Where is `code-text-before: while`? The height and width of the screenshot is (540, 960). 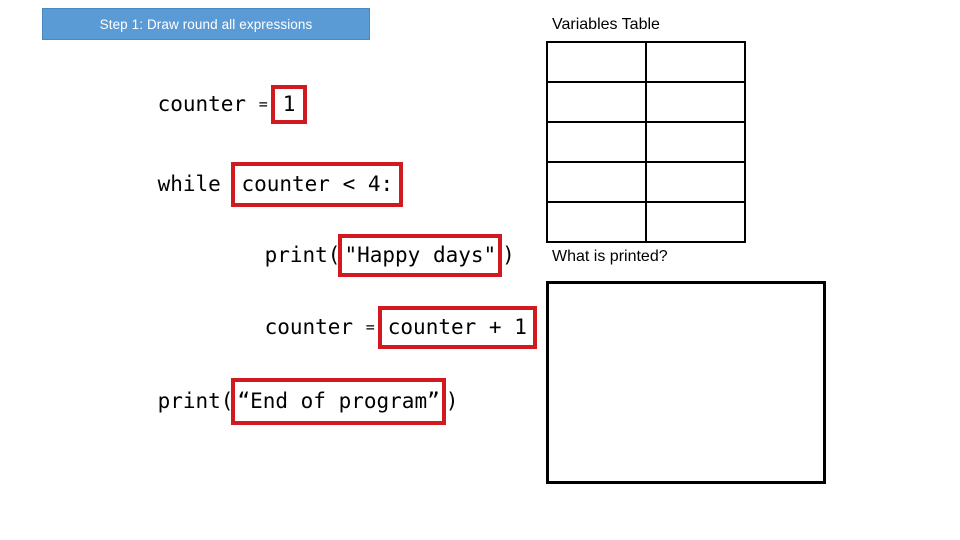 code-text-before: while is located at coordinates (195, 184).